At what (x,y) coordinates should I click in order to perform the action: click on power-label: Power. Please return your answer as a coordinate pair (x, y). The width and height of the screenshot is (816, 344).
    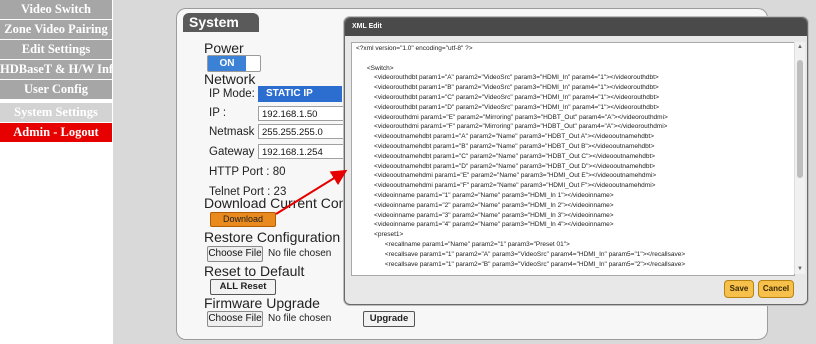
    Looking at the image, I should click on (224, 48).